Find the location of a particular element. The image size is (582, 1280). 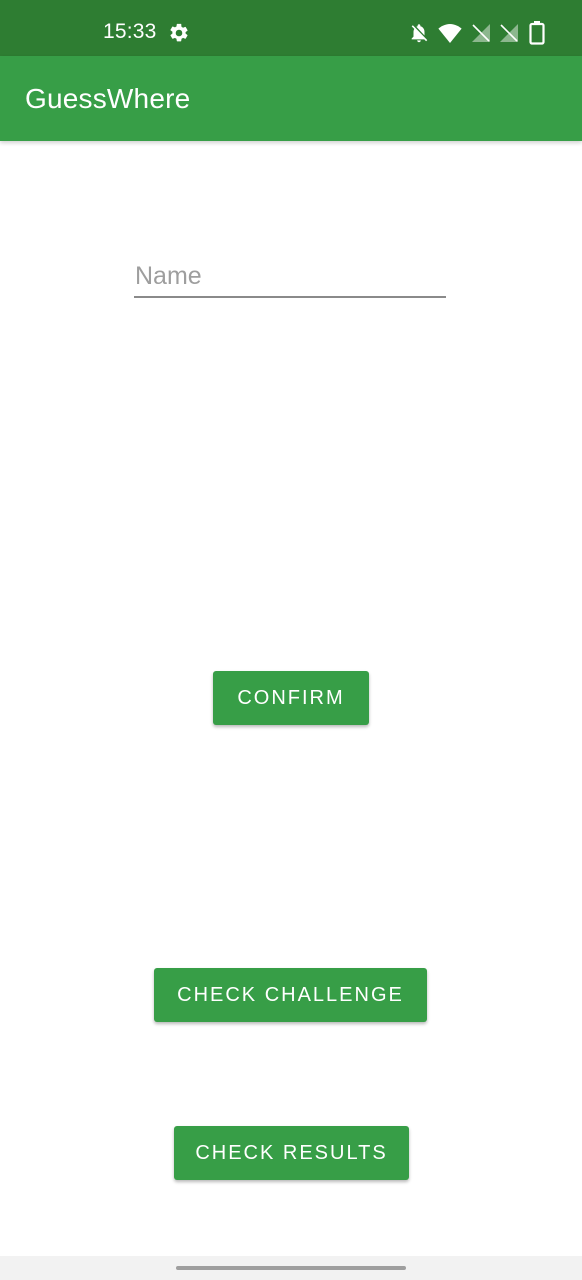

app-bar: GuessWhere is located at coordinates (291, 98).